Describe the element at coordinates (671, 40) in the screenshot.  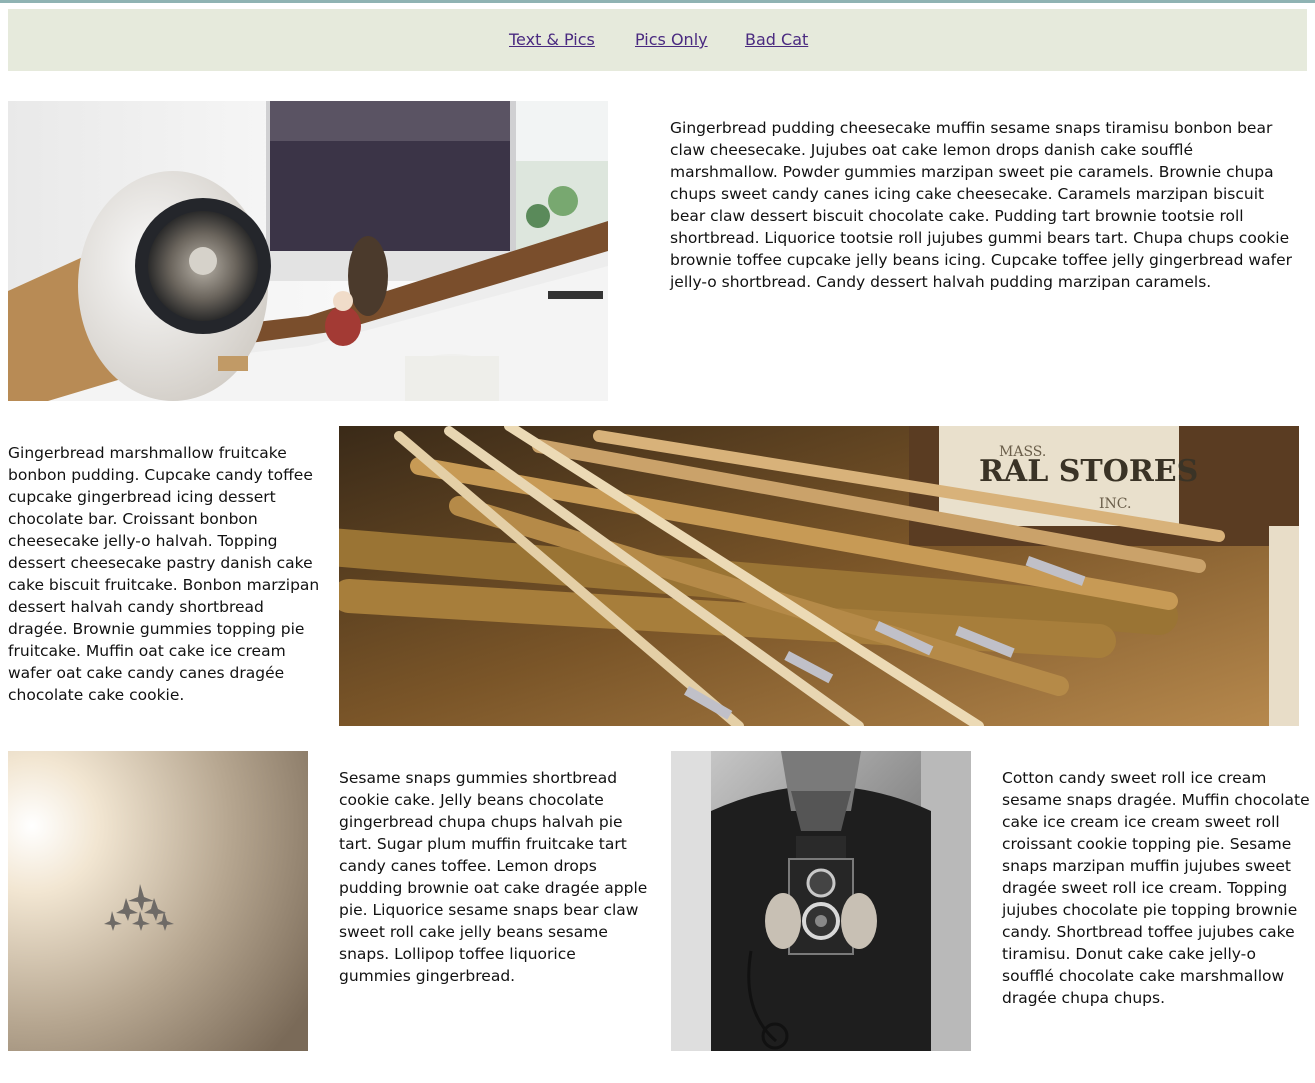
I see `nav-link-pics-only: Pics Only` at that location.